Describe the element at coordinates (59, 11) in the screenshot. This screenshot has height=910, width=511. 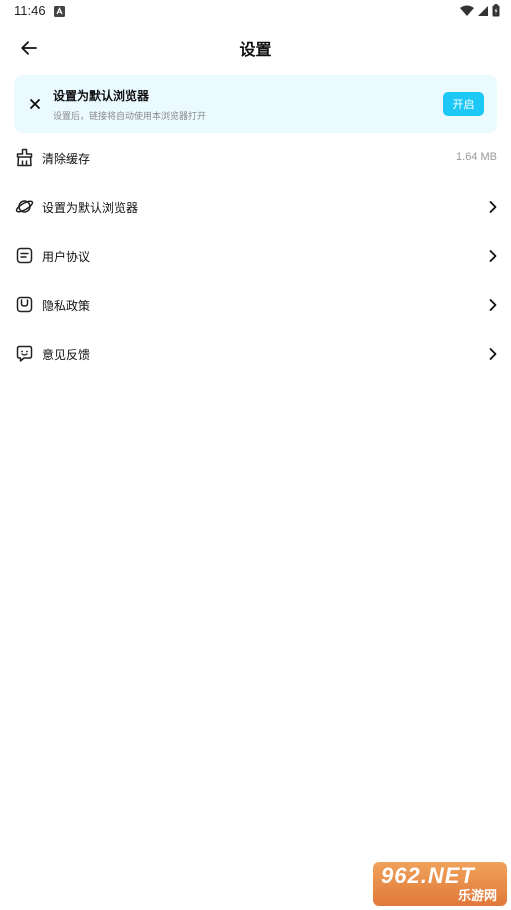
I see `notification-icon` at that location.